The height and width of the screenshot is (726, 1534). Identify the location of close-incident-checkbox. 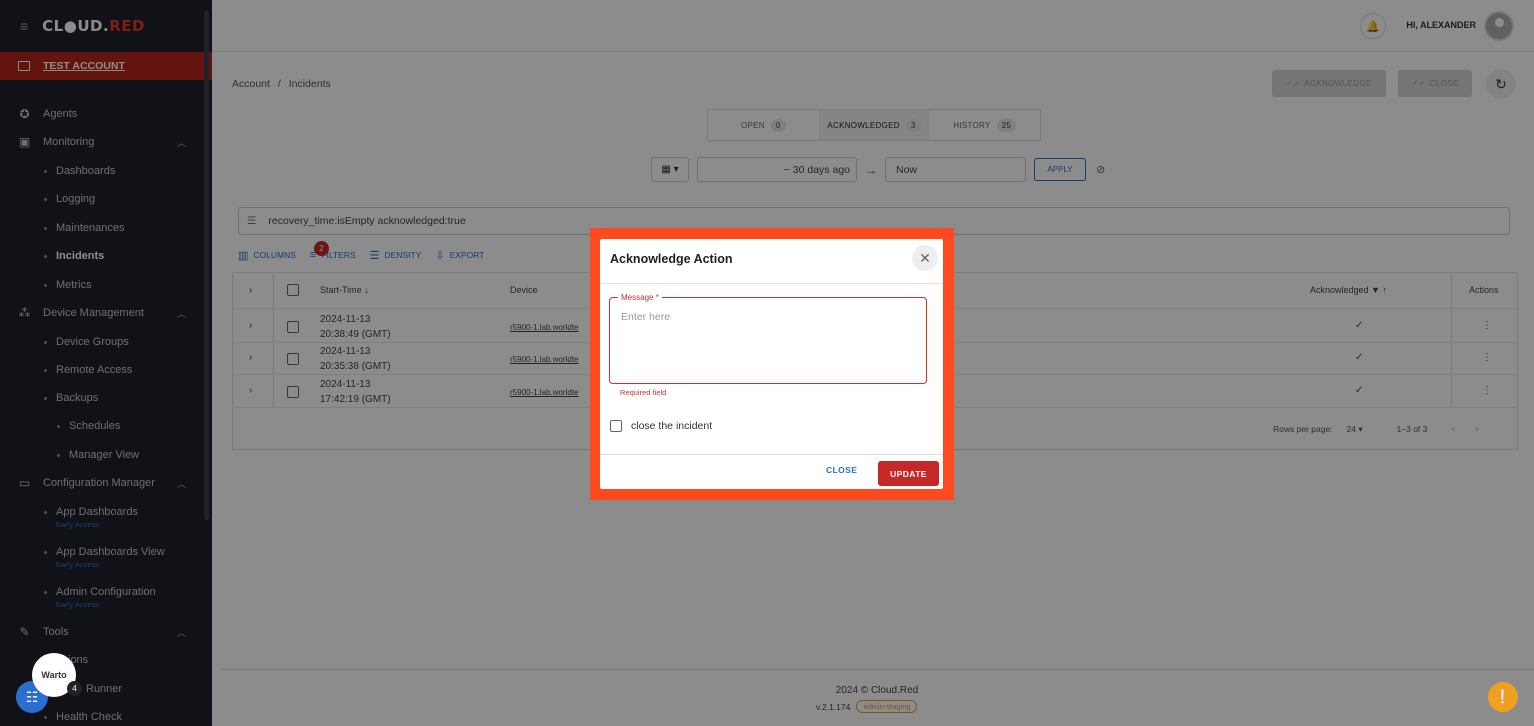
(616, 426).